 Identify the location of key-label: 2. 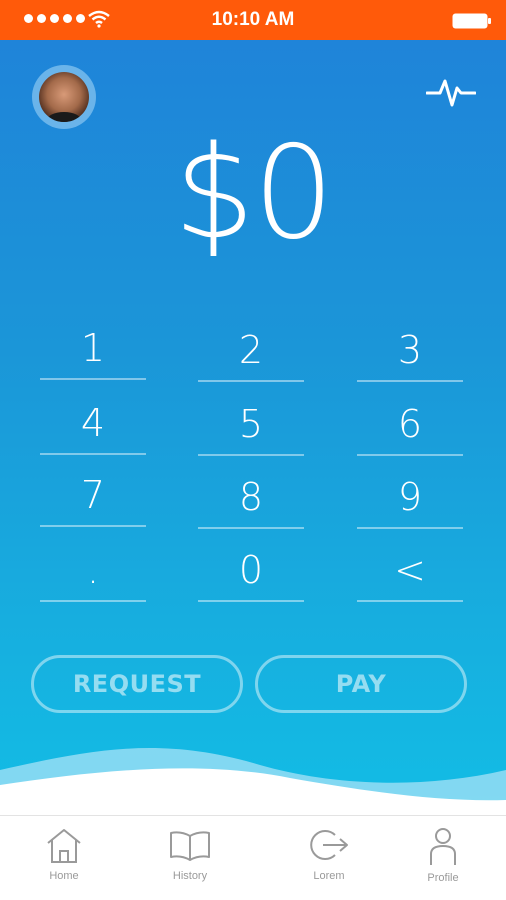
(251, 350).